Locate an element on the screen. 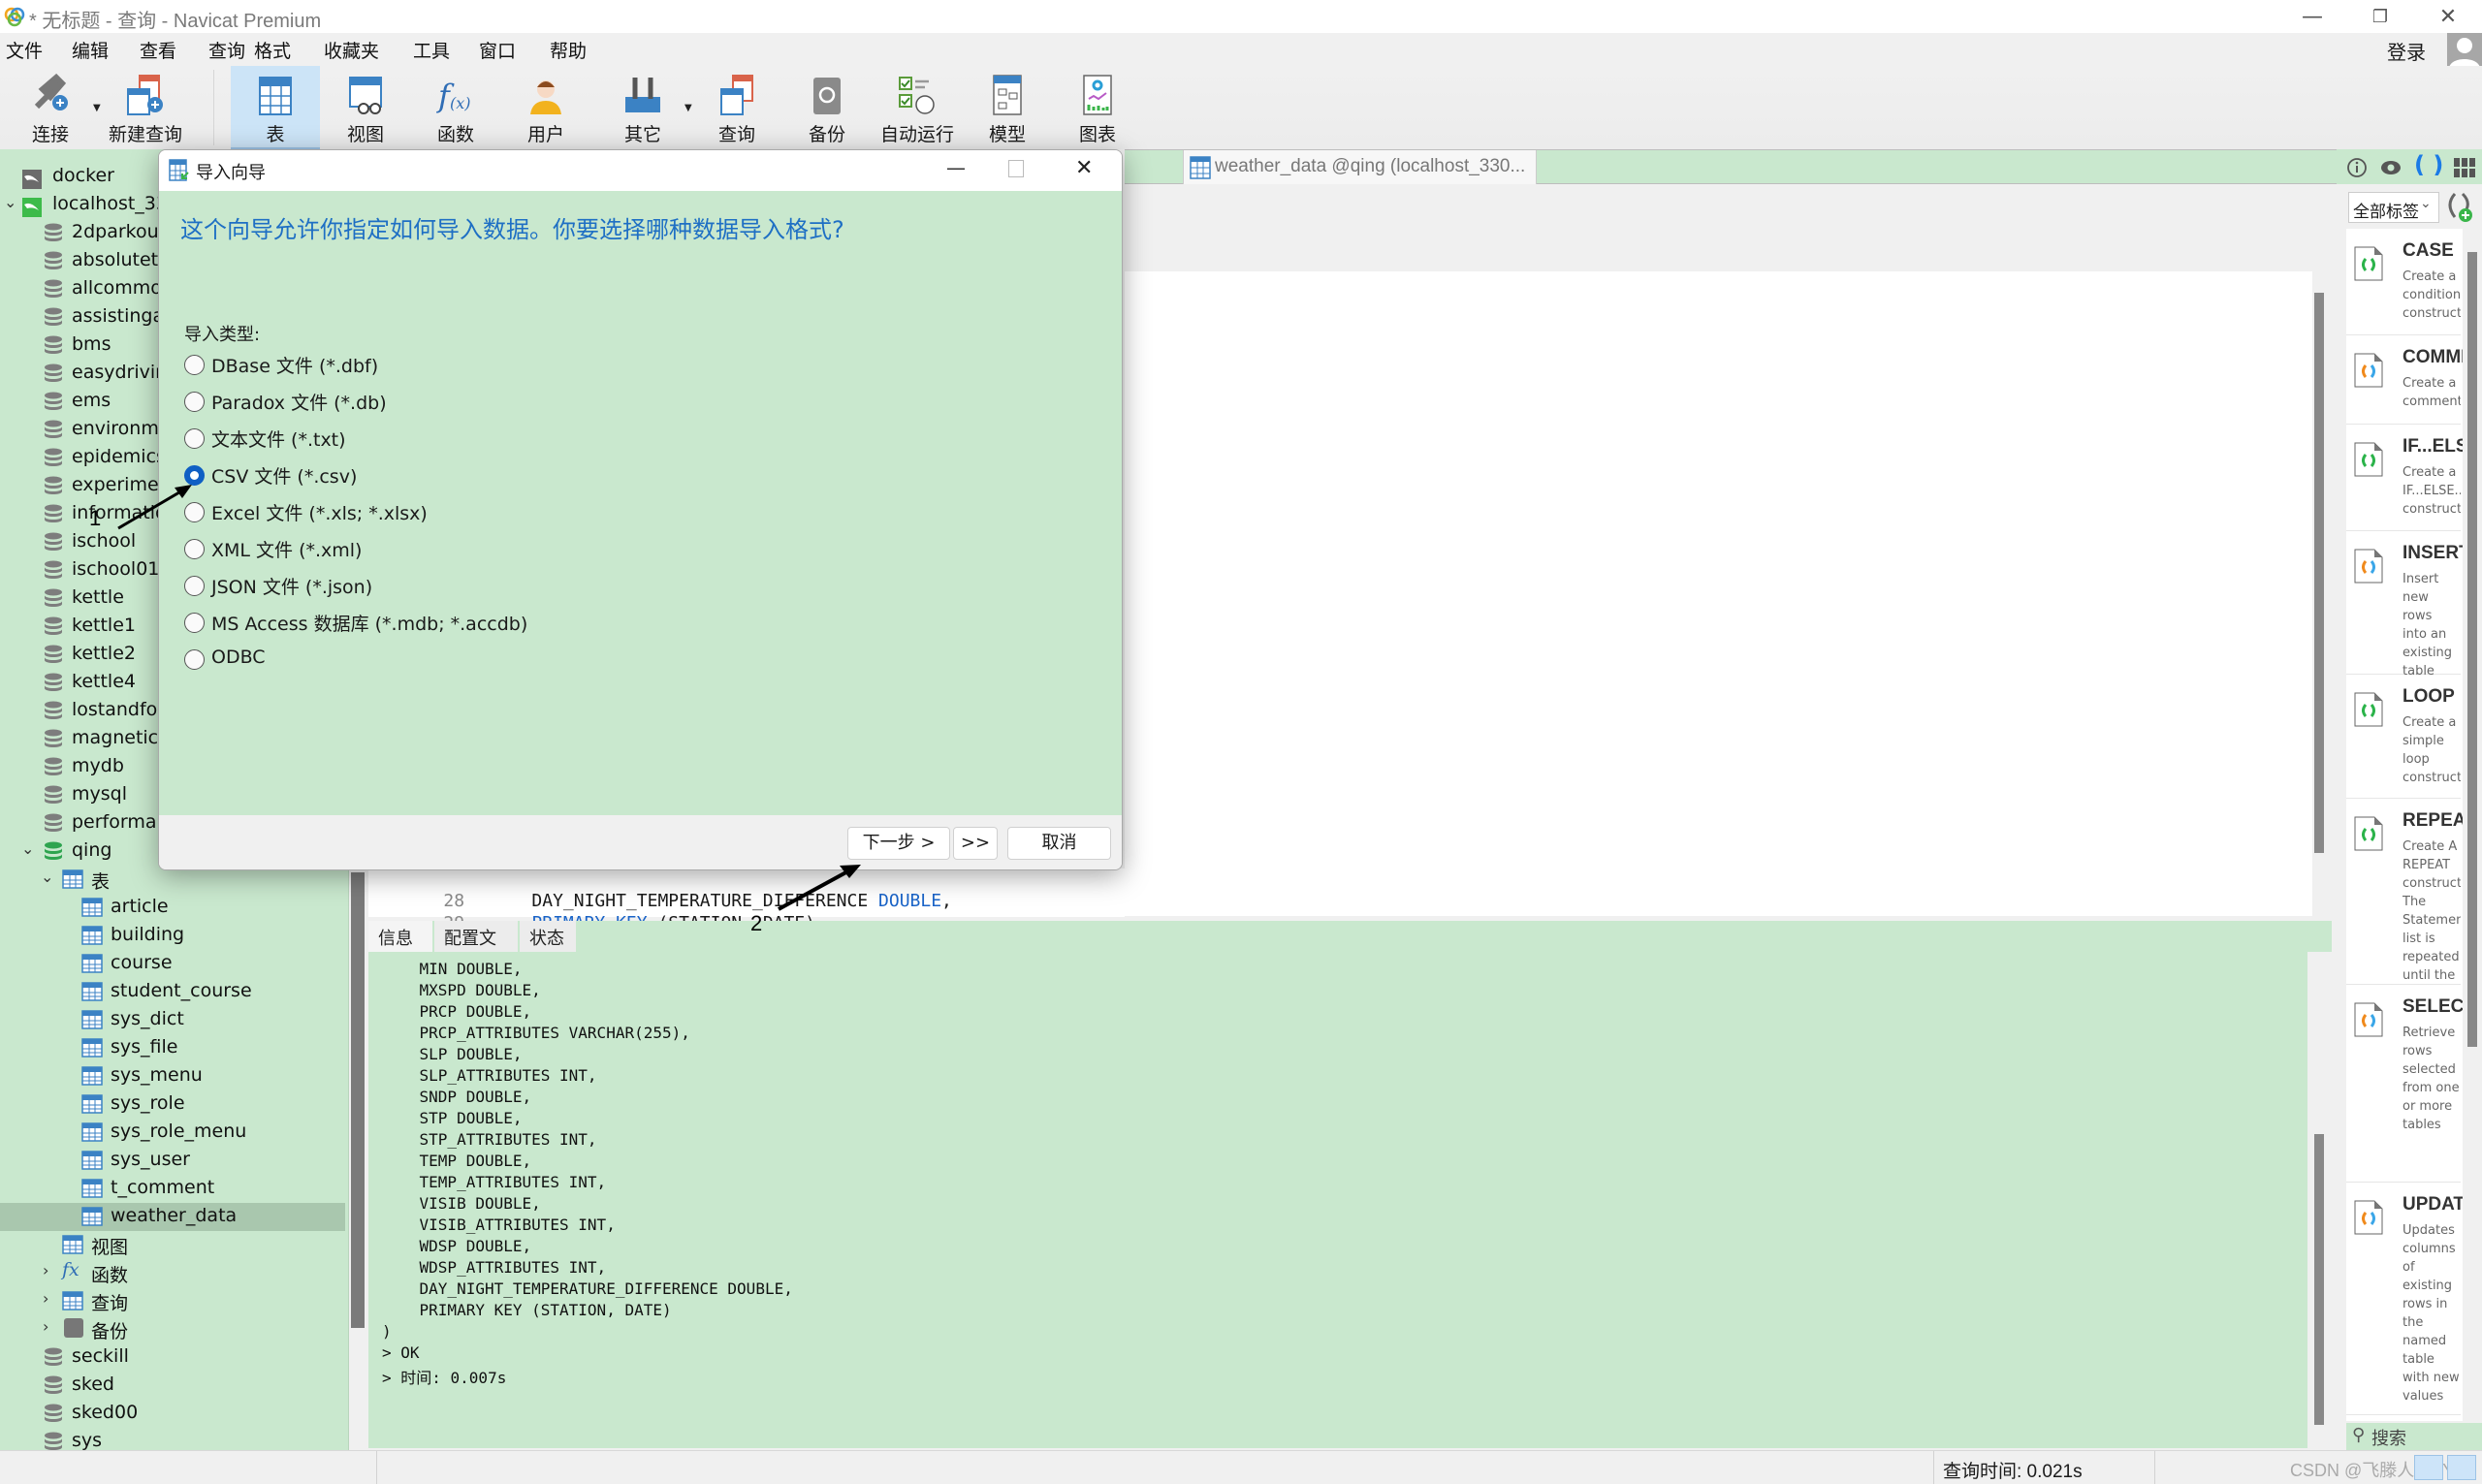  toolbar-automation-button: 自动运行 is located at coordinates (917, 108).